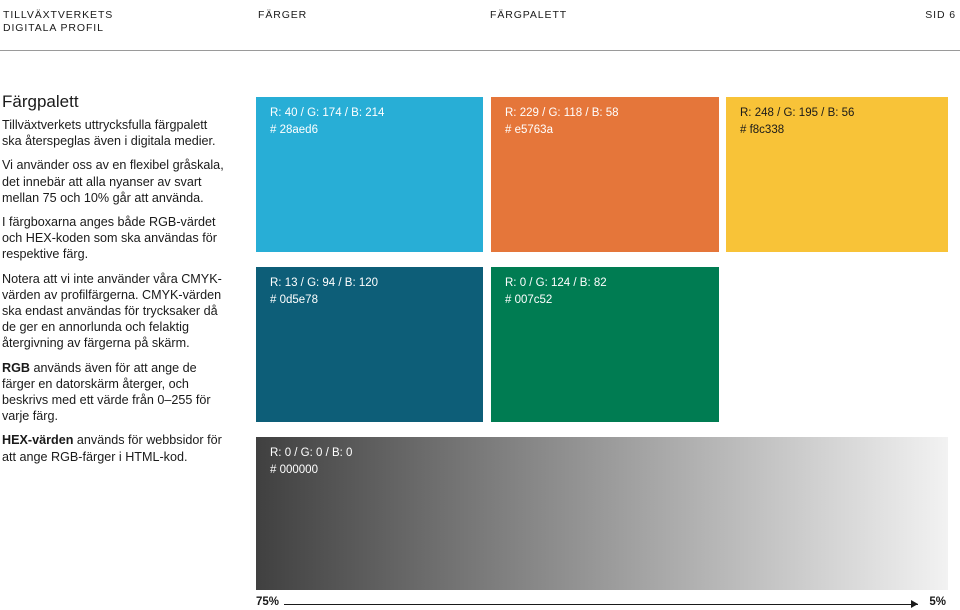  Describe the element at coordinates (480, 50) in the screenshot. I see `header-divider` at that location.